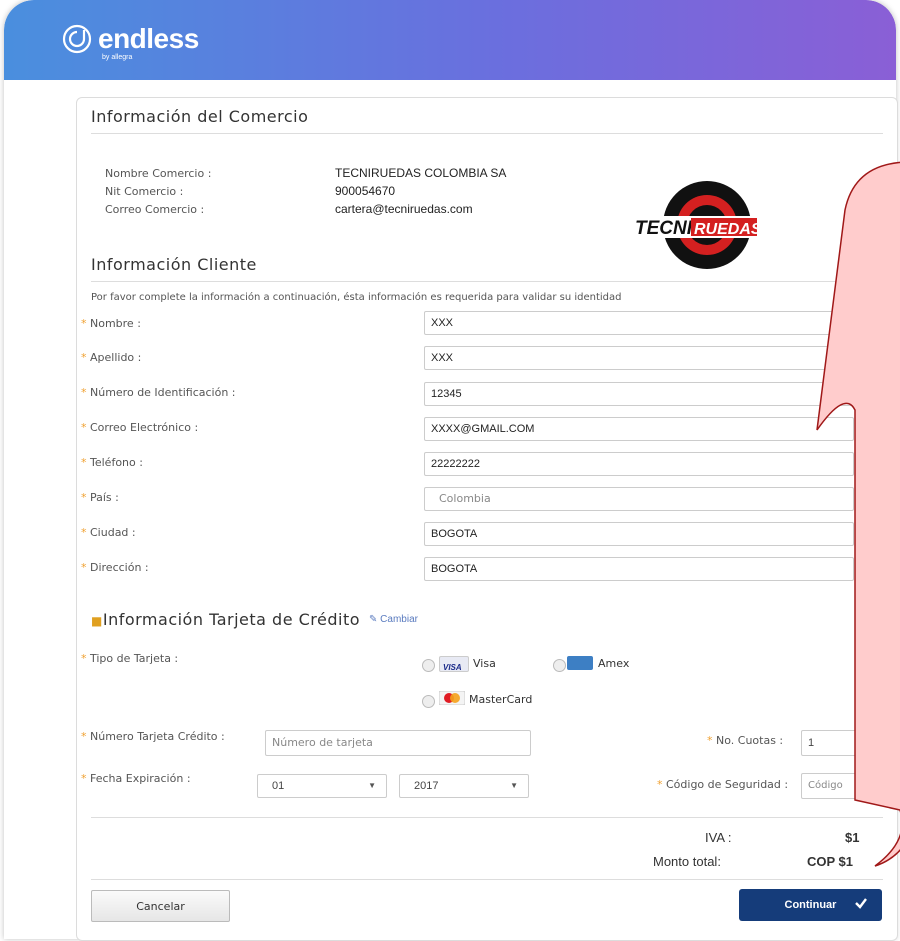  I want to click on continue-label: Continuar, so click(810, 905).